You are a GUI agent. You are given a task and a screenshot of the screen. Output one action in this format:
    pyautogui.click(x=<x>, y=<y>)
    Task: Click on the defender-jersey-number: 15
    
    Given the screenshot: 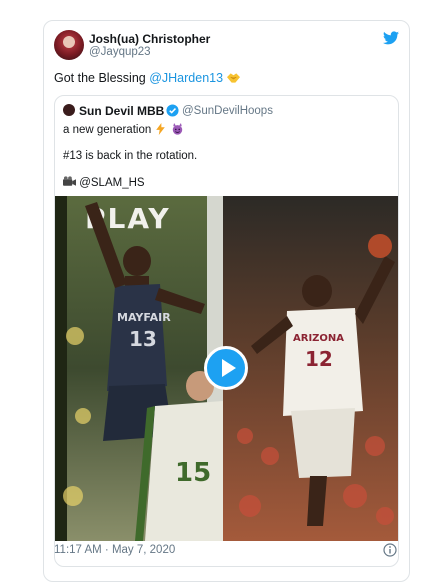 What is the action you would take?
    pyautogui.click(x=193, y=473)
    